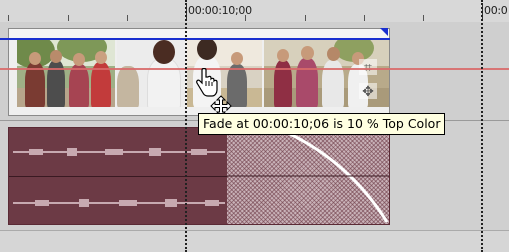 This screenshot has width=509, height=252. Describe the element at coordinates (368, 91) in the screenshot. I see `event-fx-icon: ✥` at that location.